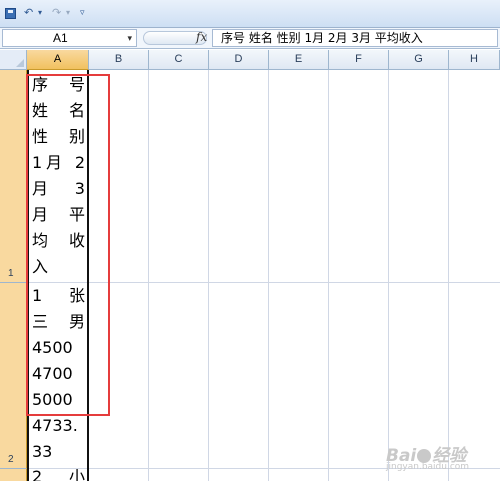 The height and width of the screenshot is (481, 500). Describe the element at coordinates (13, 176) in the screenshot. I see `row-header-1: 1` at that location.